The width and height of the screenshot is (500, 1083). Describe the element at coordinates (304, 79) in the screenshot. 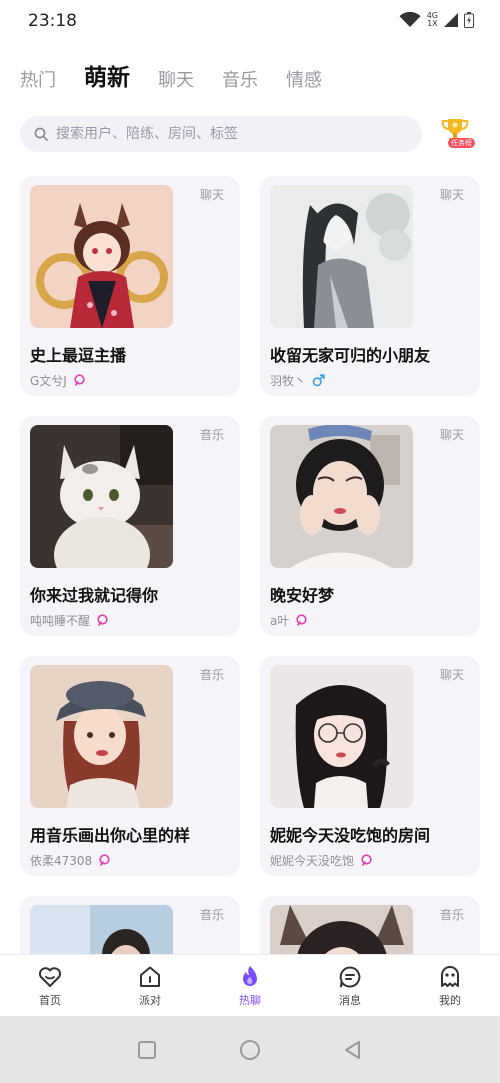

I see `tab-emotion: 情感` at that location.